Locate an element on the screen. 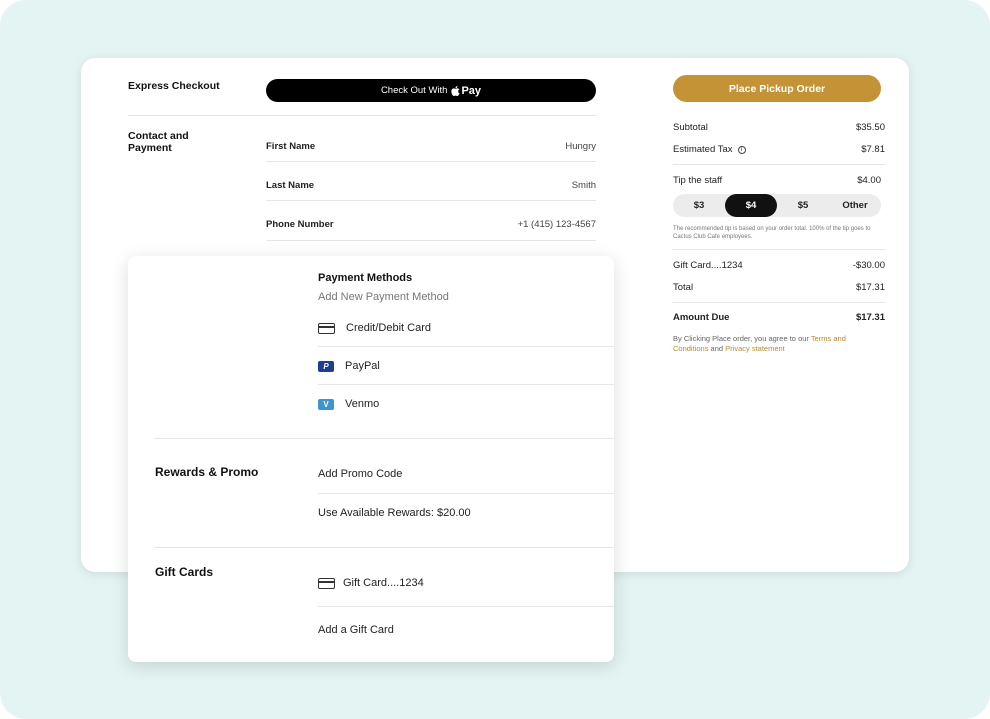  payment-methods-title: Payment Methods is located at coordinates (365, 278).